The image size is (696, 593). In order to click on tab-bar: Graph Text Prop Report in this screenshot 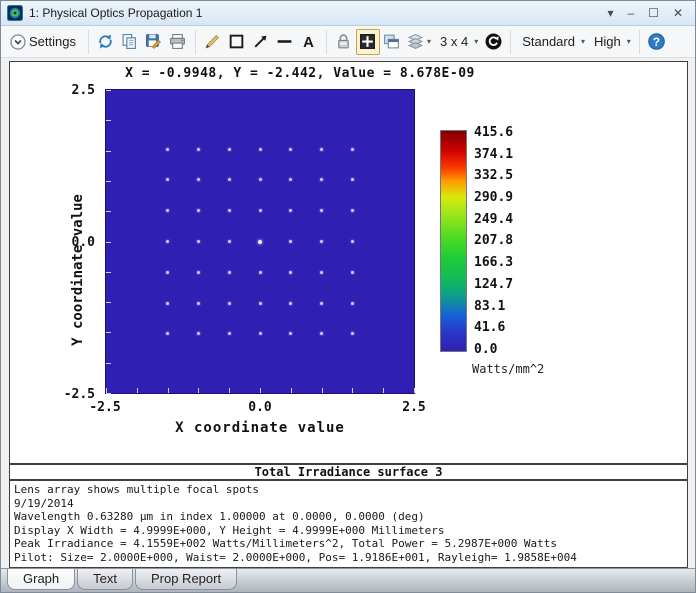, I will do `click(348, 580)`.